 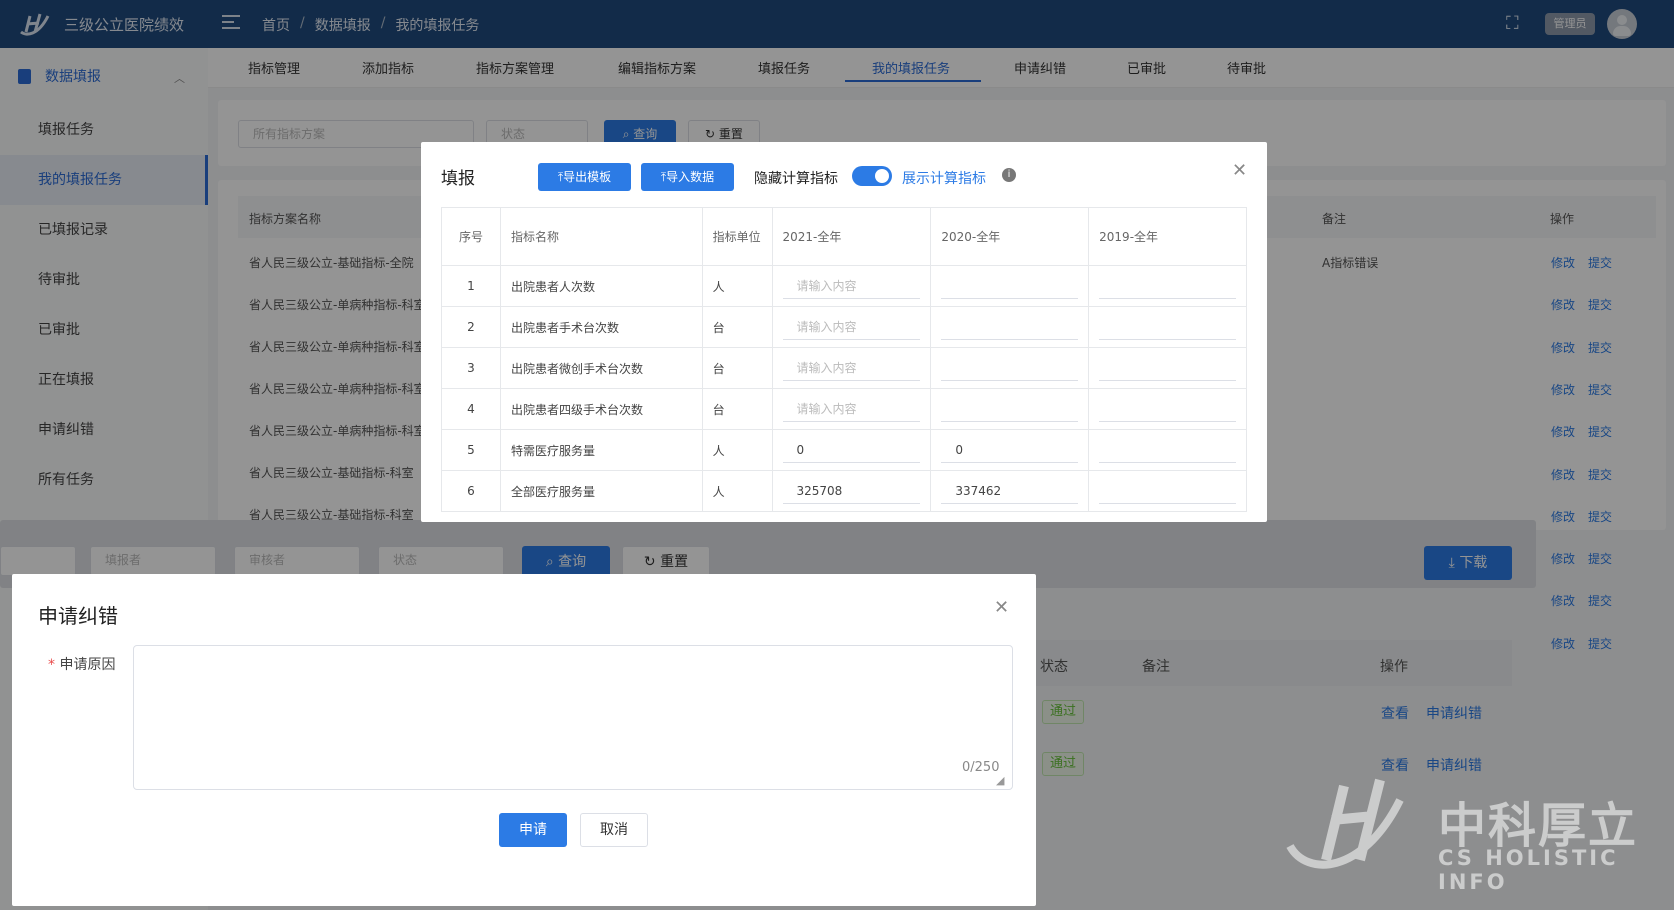 I want to click on indicator-name-cell: 出院患者人次数, so click(x=601, y=286).